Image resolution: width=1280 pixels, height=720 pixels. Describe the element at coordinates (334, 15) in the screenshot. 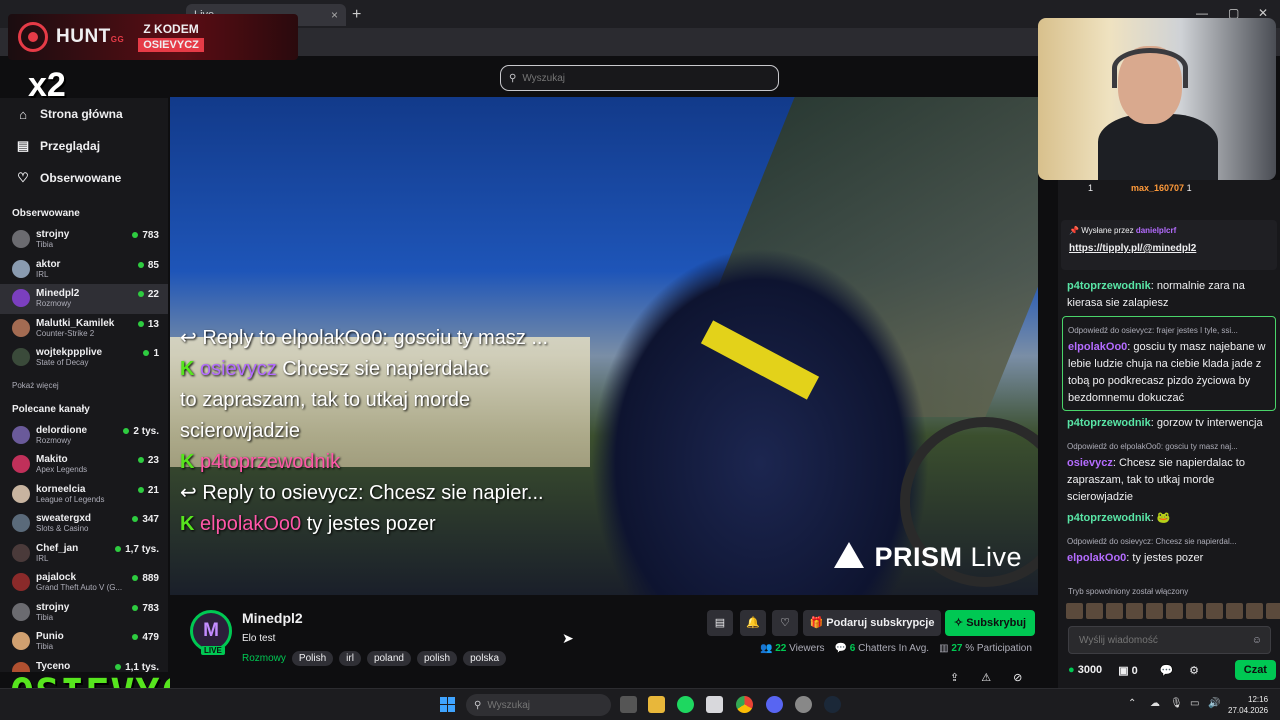

I see `tab-close-icon: ×` at that location.